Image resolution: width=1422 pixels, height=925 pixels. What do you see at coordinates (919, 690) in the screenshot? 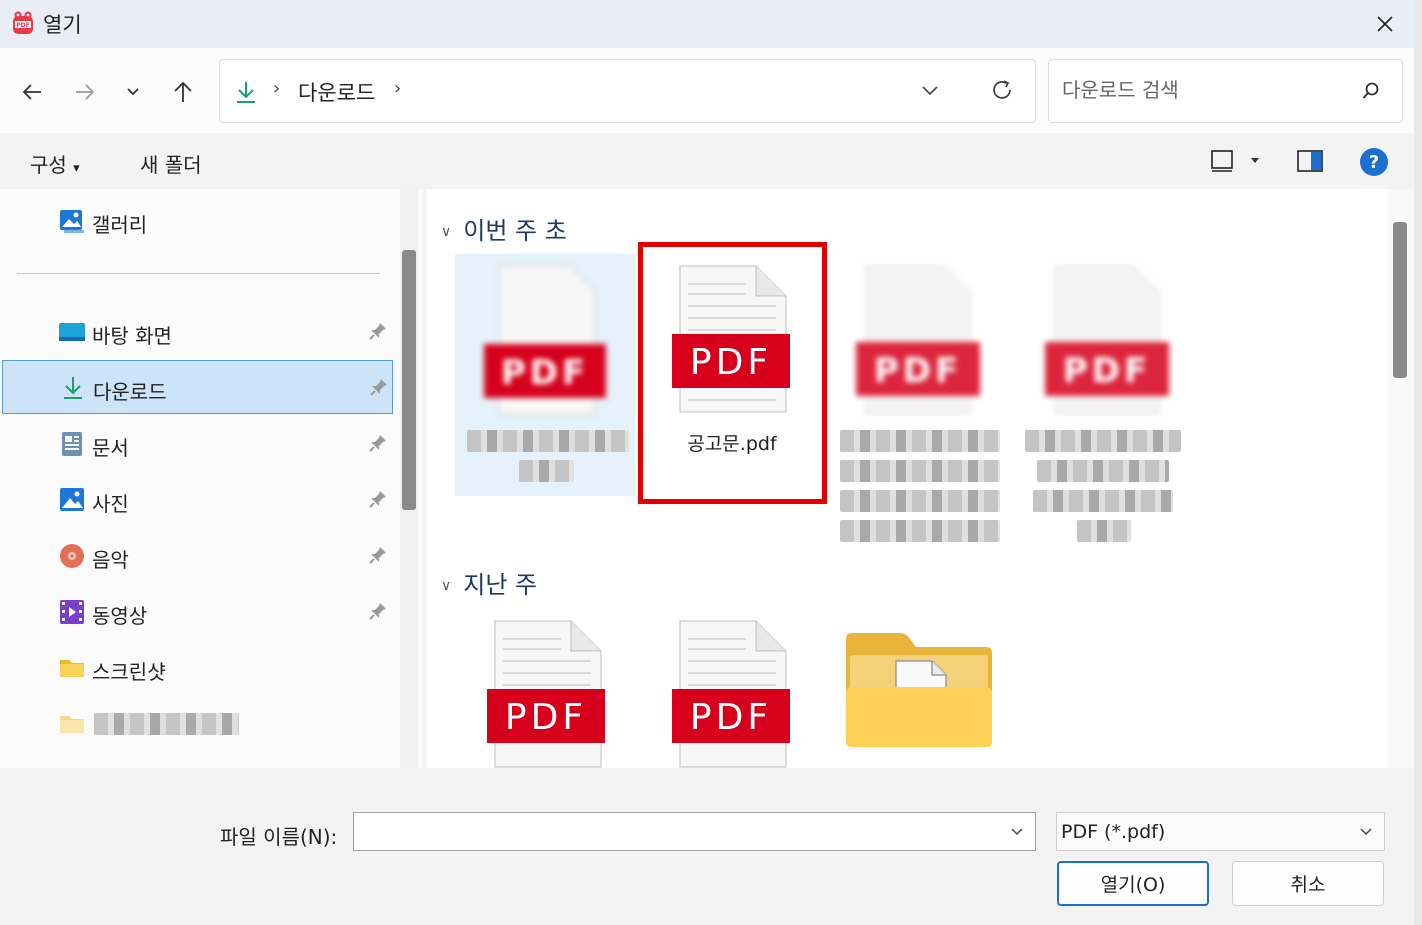
I see `folder-icon` at bounding box center [919, 690].